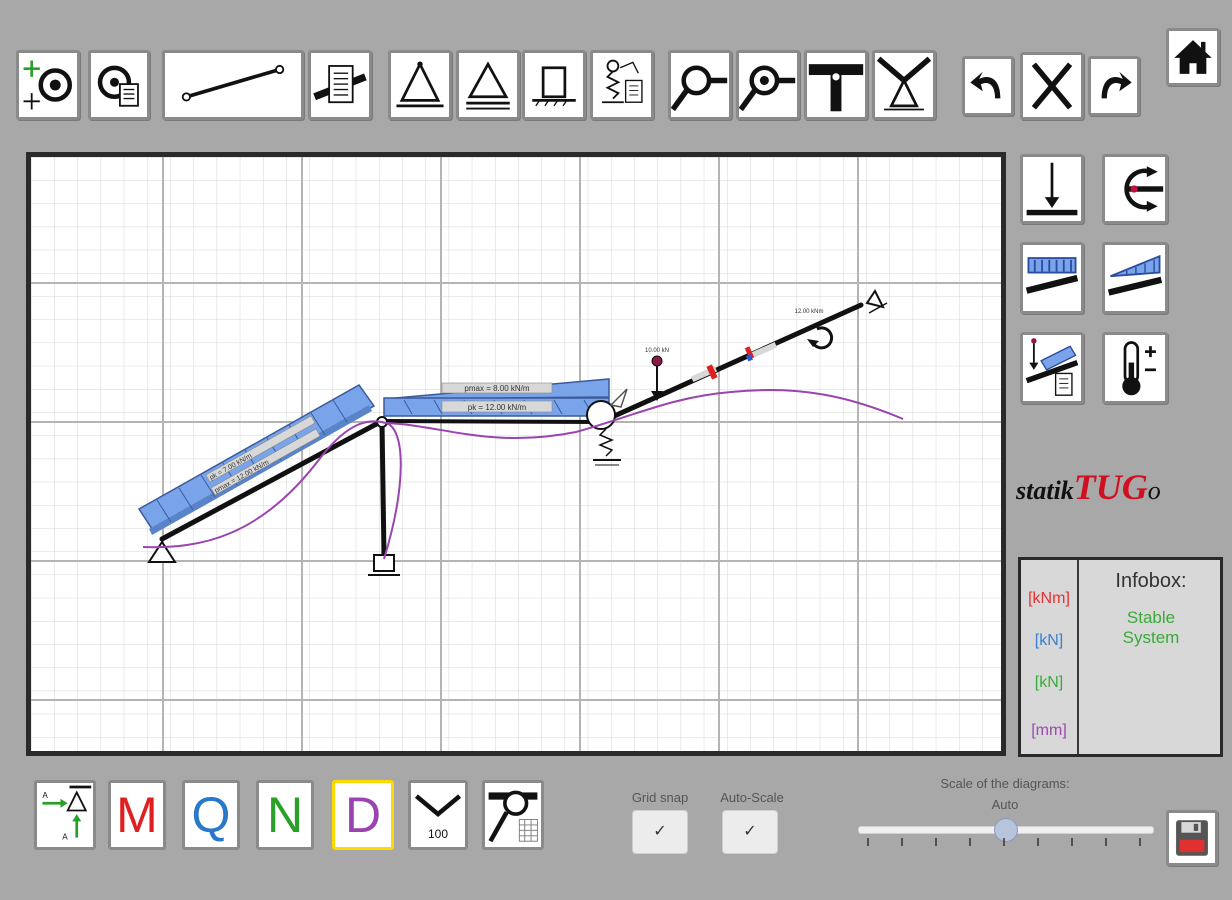 The height and width of the screenshot is (900, 1232). I want to click on moment-load-tool, so click(1135, 189).